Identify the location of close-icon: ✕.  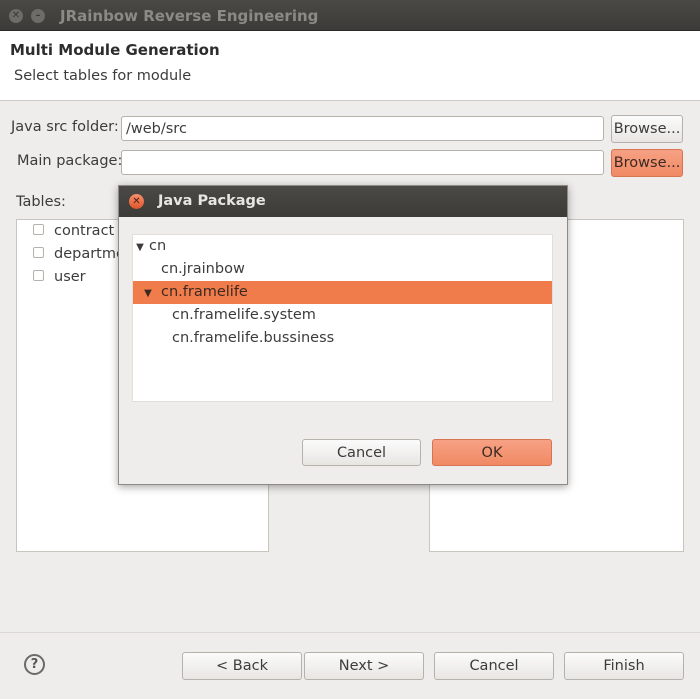
(136, 201).